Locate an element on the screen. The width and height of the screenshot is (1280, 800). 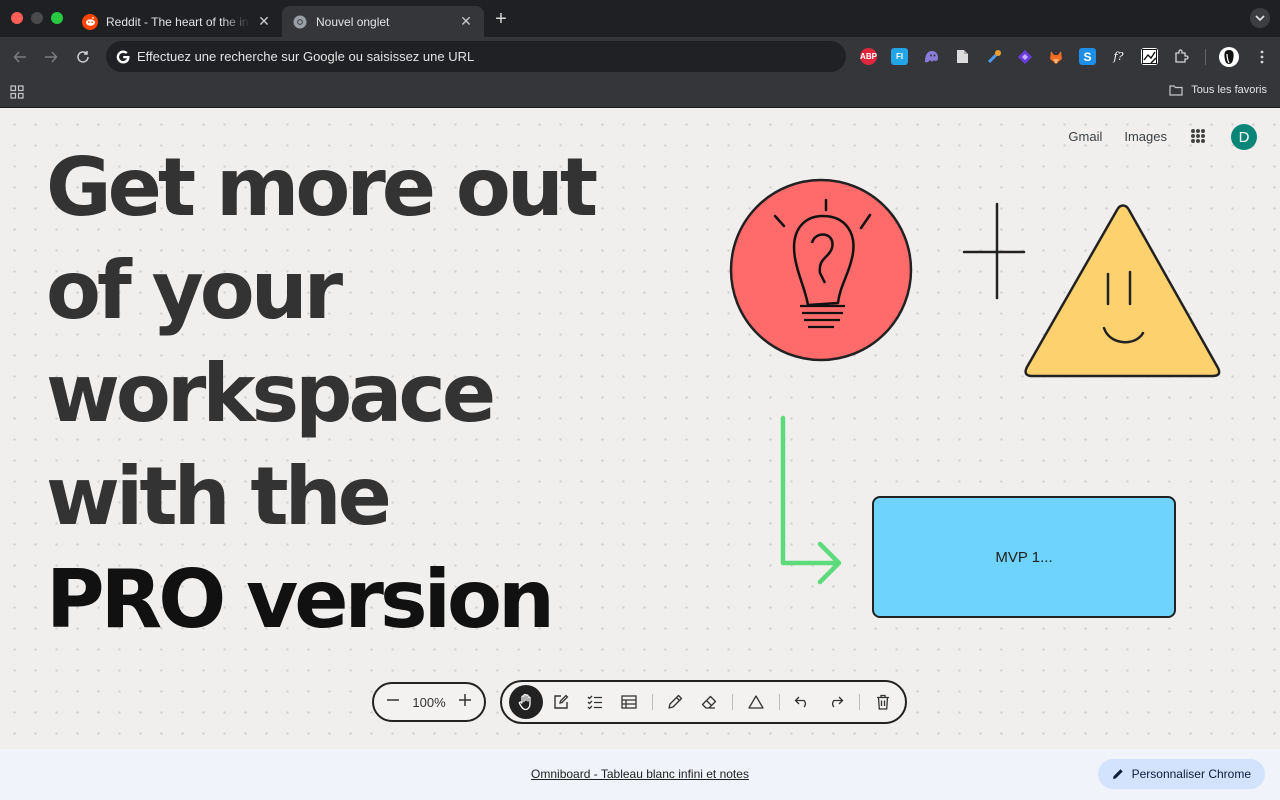
tab-title: Reddit - The heart of the internet is located at coordinates (178, 21).